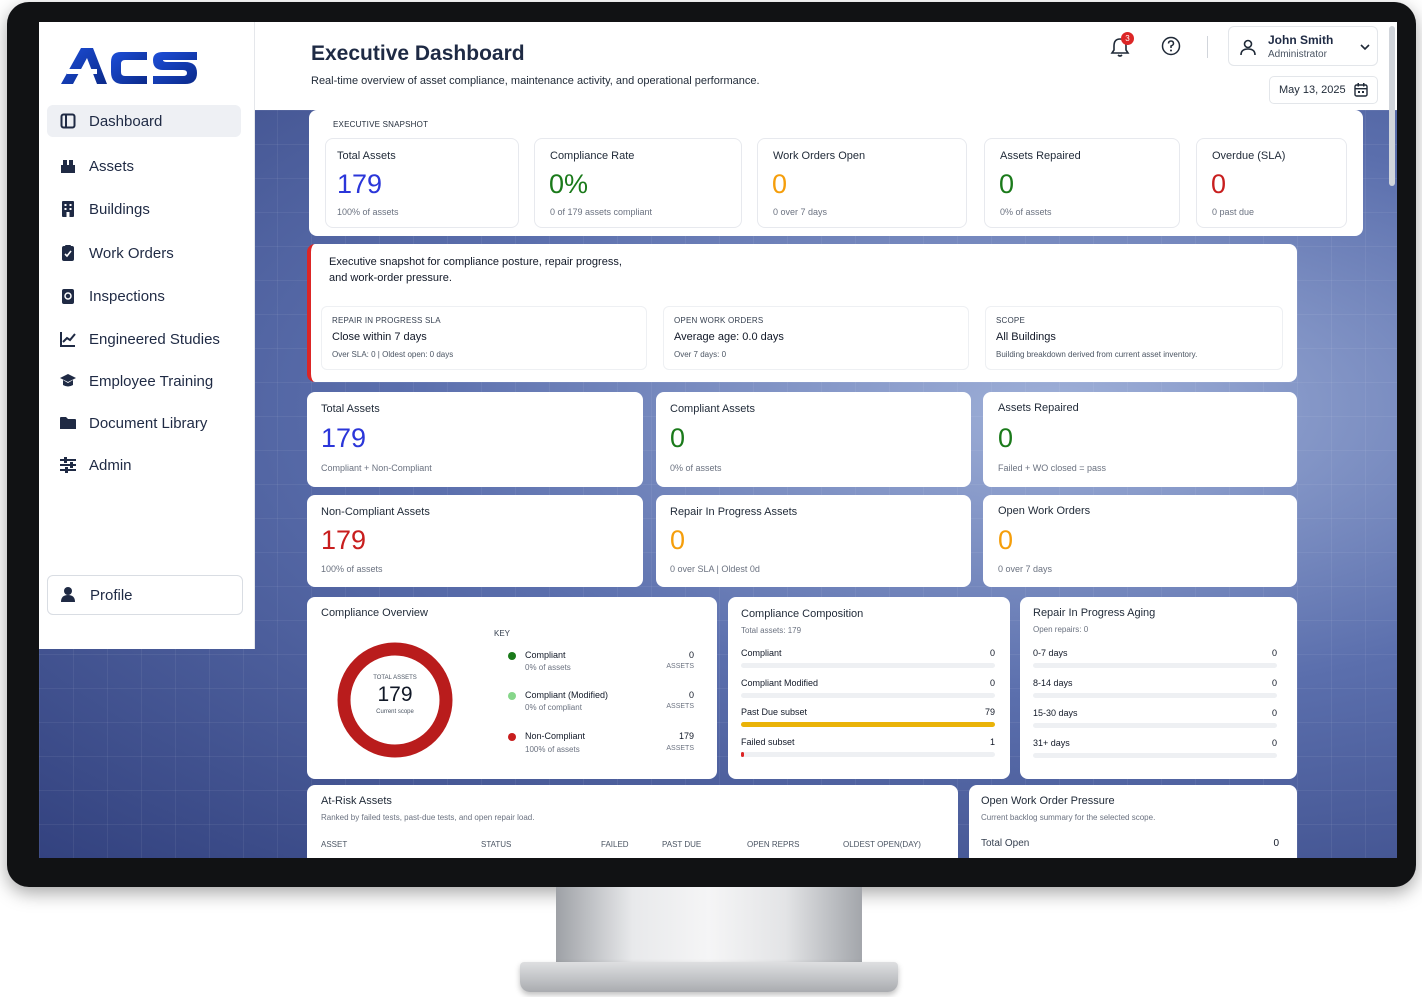  What do you see at coordinates (1207, 47) in the screenshot?
I see `header-divider` at bounding box center [1207, 47].